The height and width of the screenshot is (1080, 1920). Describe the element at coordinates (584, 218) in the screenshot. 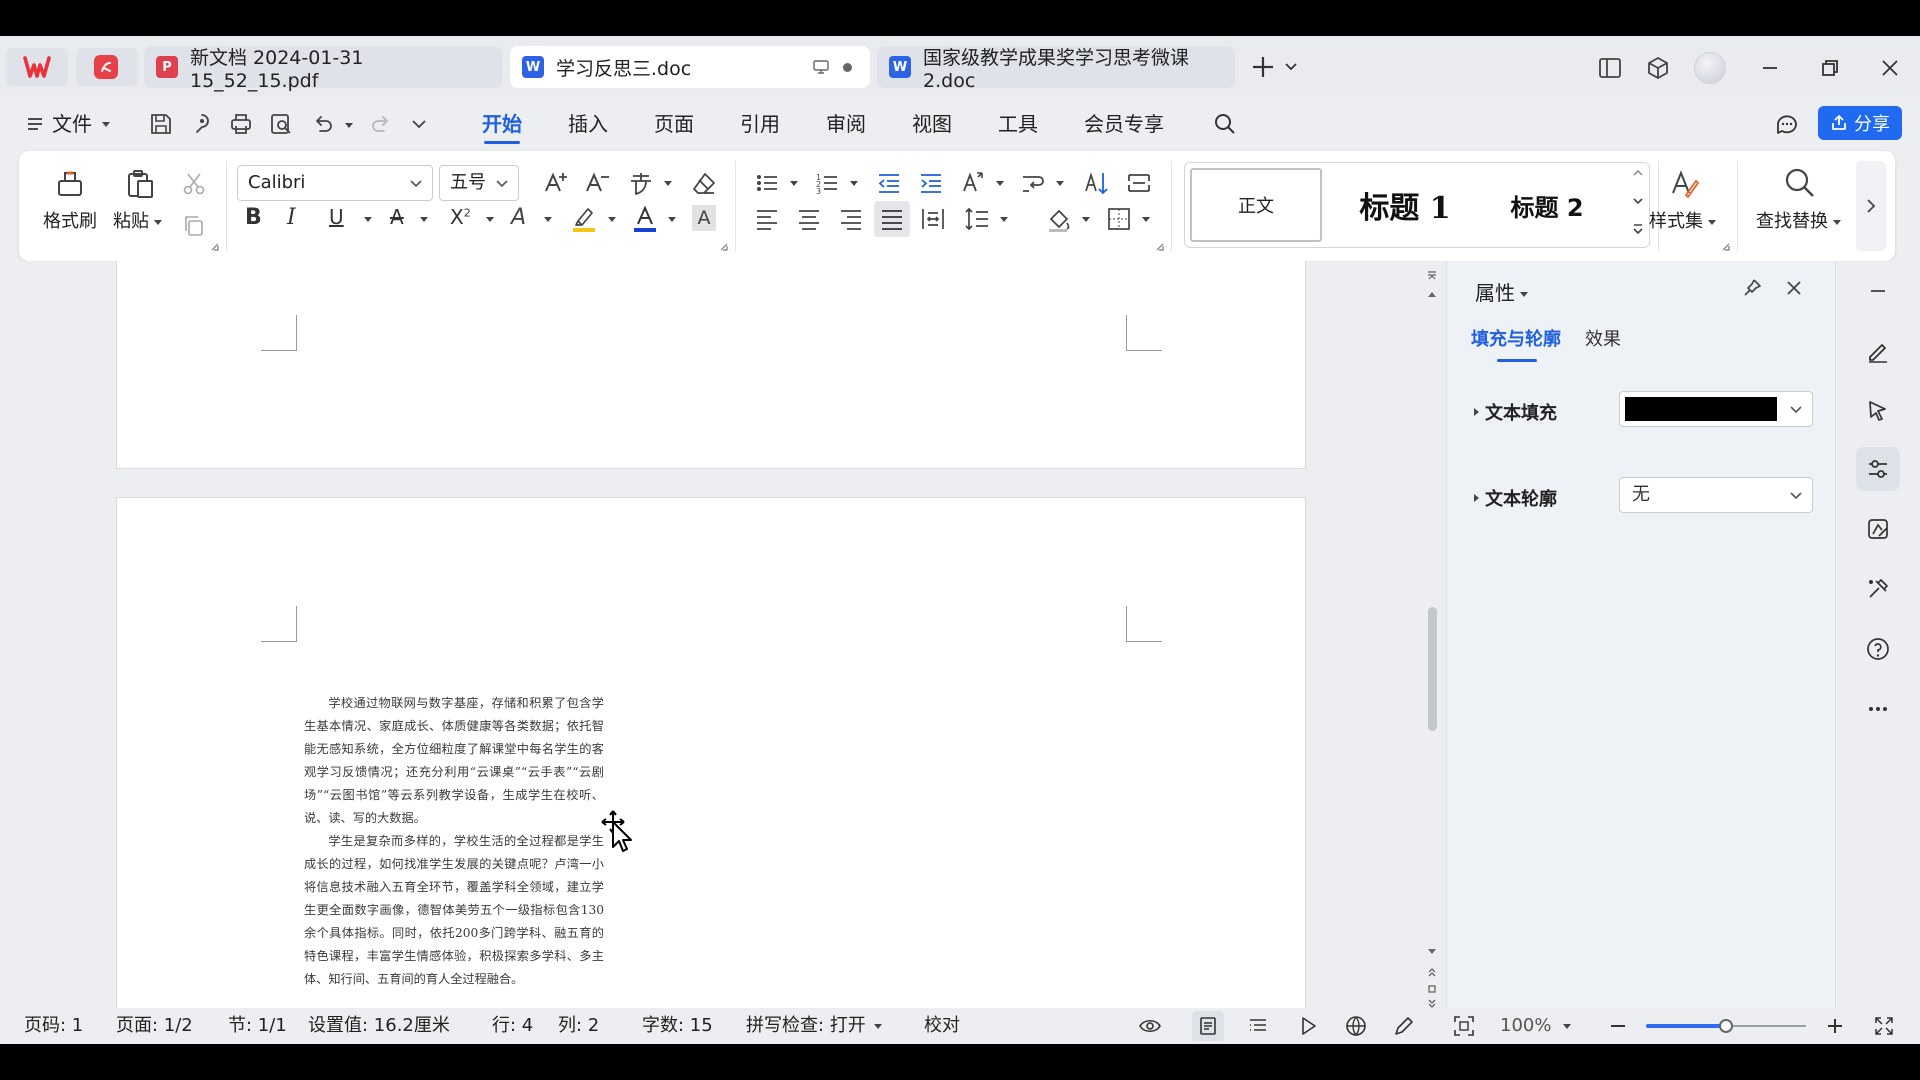

I see `highlight-icon` at that location.